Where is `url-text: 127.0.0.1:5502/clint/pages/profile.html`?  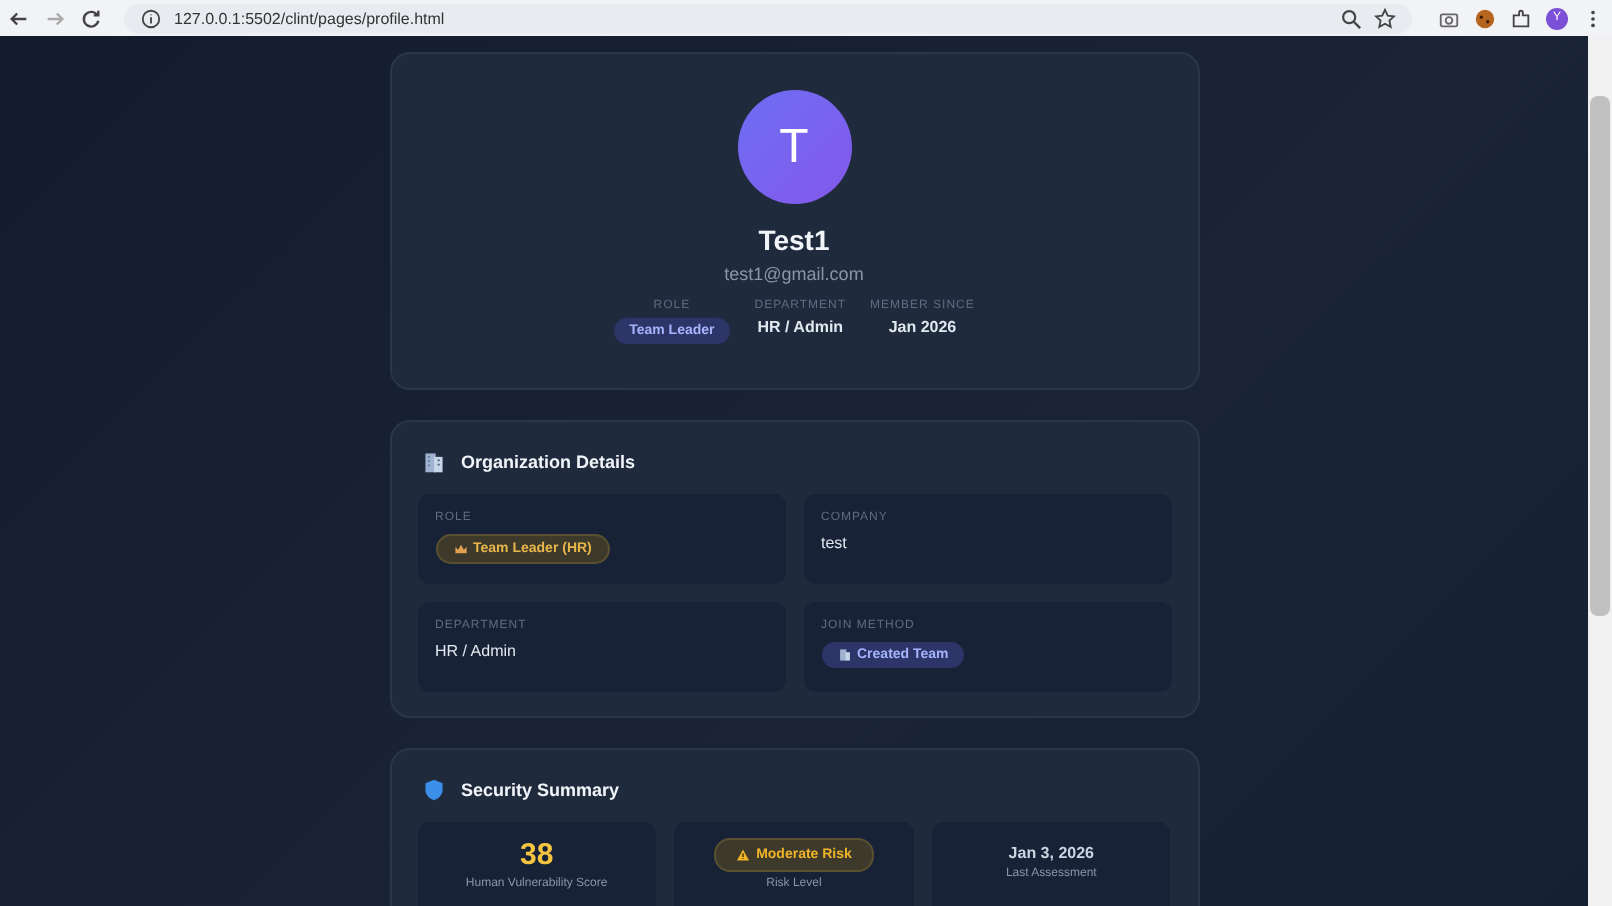
url-text: 127.0.0.1:5502/clint/pages/profile.html is located at coordinates (309, 18).